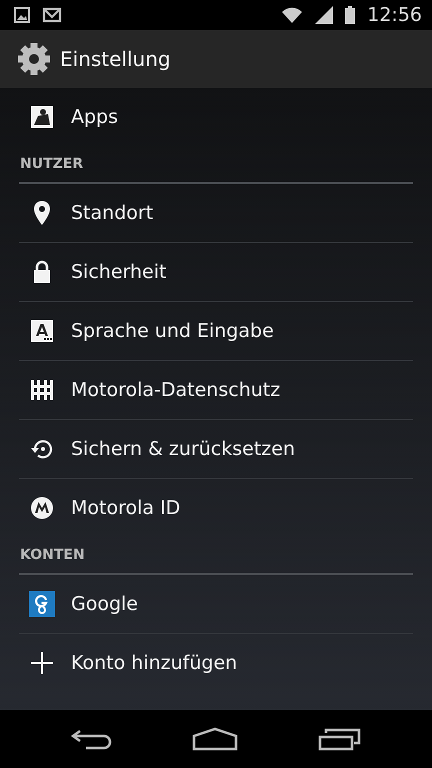  What do you see at coordinates (34, 59) in the screenshot?
I see `settings-icon` at bounding box center [34, 59].